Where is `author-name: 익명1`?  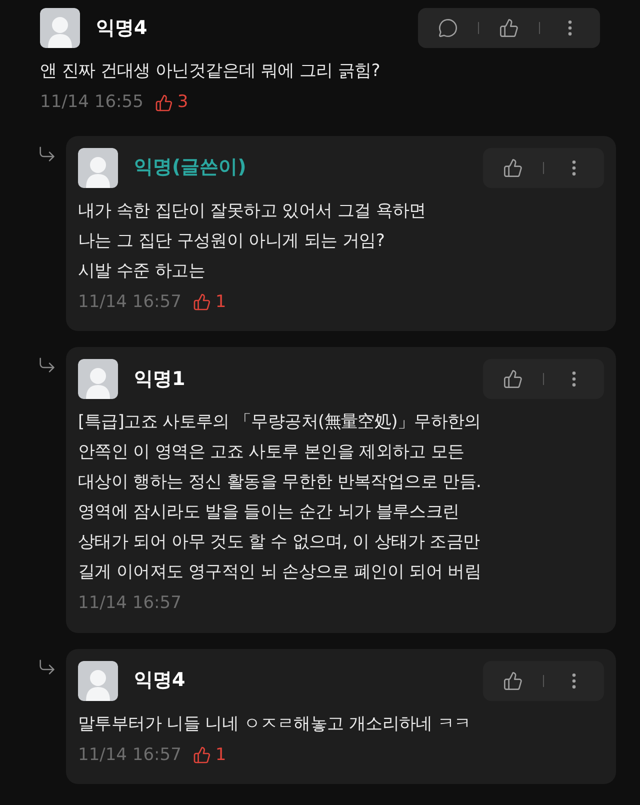
author-name: 익명1 is located at coordinates (160, 379).